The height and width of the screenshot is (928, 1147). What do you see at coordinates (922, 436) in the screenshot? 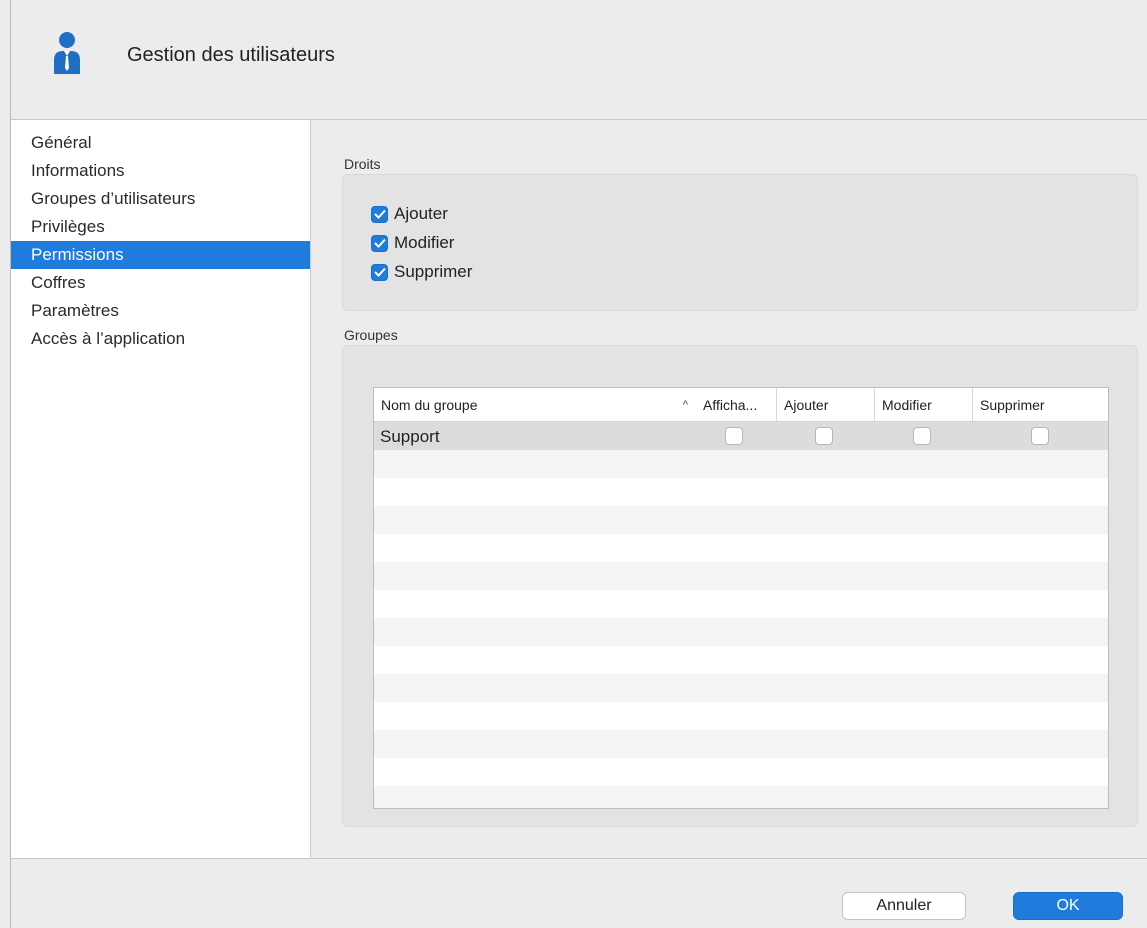
I see `modifier-checkbox` at bounding box center [922, 436].